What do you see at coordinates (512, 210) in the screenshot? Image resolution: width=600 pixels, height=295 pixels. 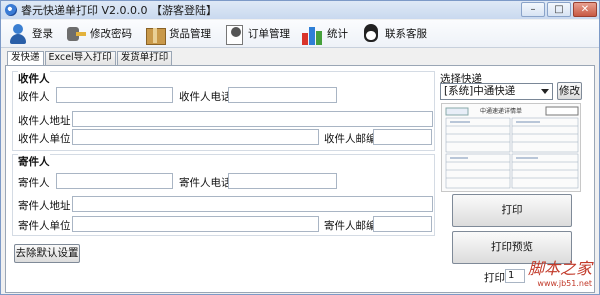 I see `print-button: 打印` at bounding box center [512, 210].